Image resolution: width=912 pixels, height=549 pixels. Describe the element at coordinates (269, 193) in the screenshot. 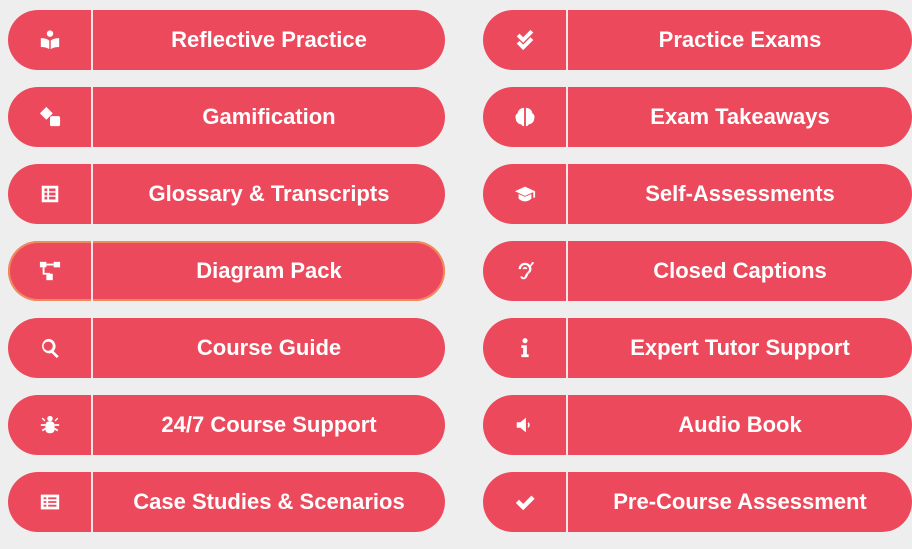

I see `pill-label: Glossary & Transcripts` at that location.